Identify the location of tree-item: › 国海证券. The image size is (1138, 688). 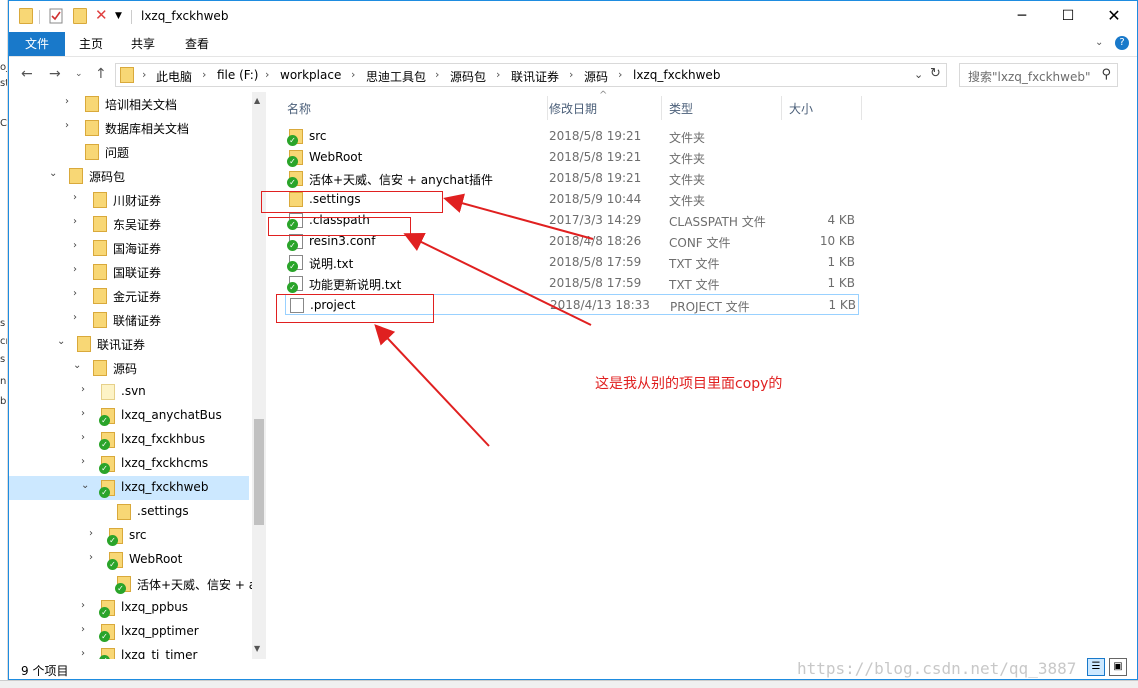
(129, 248).